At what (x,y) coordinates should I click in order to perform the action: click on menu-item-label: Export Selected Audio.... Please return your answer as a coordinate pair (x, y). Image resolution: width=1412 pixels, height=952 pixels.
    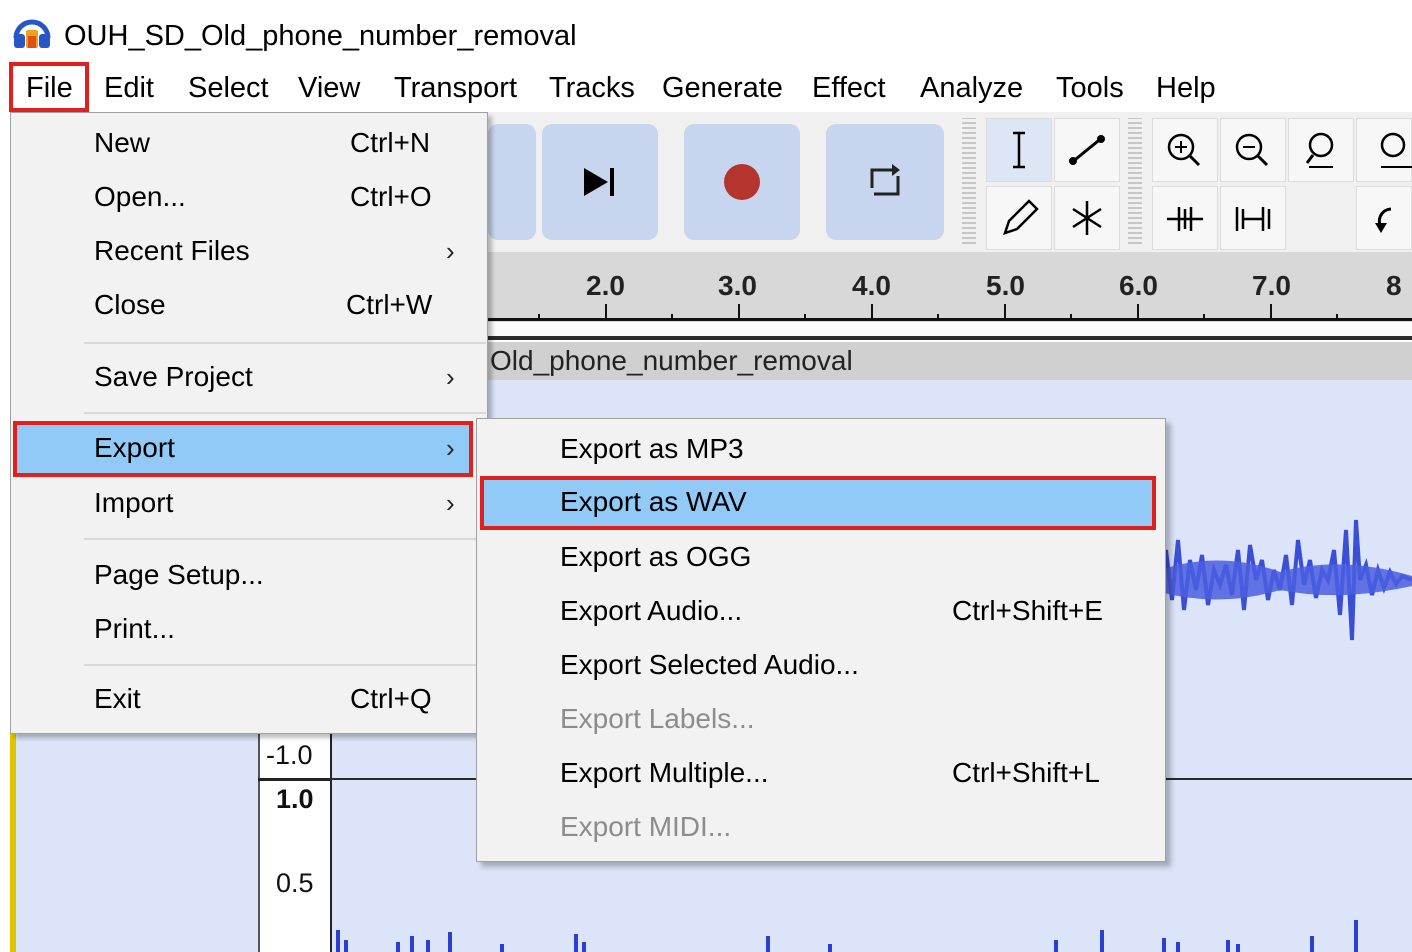
    Looking at the image, I should click on (709, 664).